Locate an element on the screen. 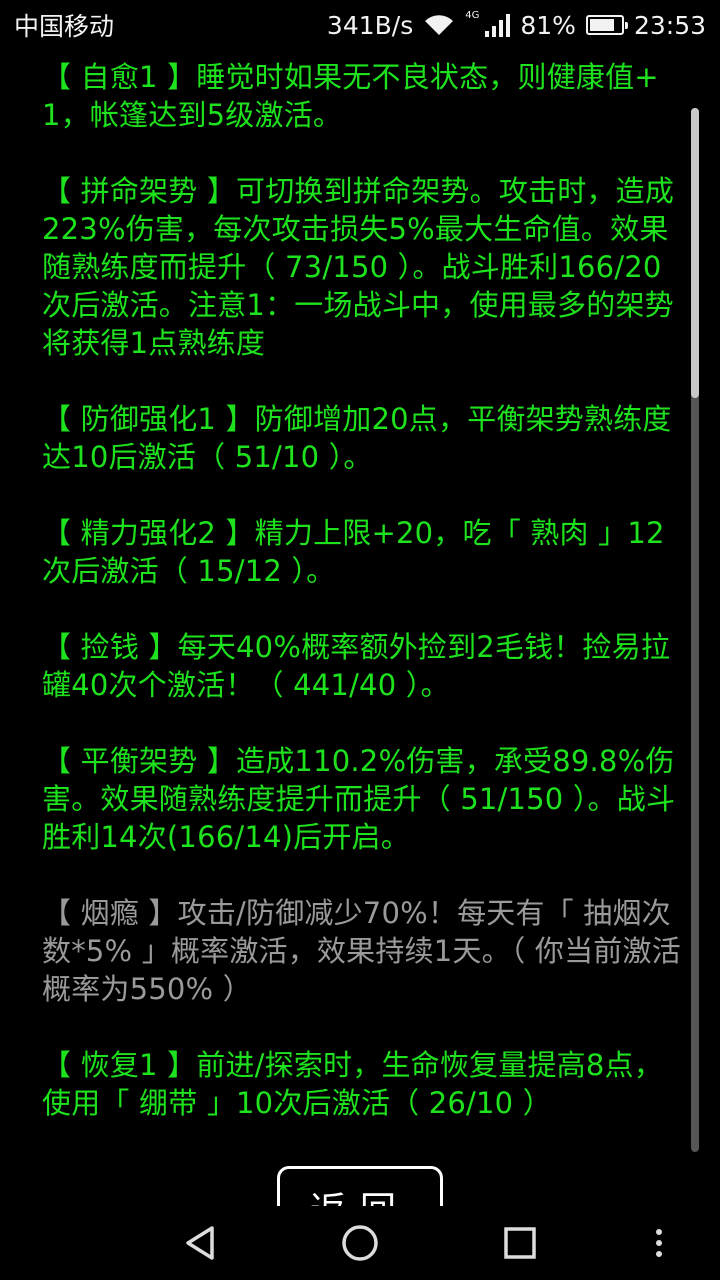  nav-home-button is located at coordinates (360, 1243).